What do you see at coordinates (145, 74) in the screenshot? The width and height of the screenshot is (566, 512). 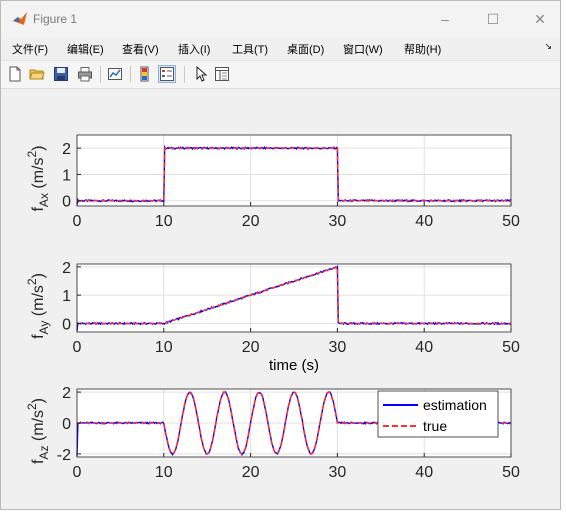 I see `insert-colorbar-icon` at bounding box center [145, 74].